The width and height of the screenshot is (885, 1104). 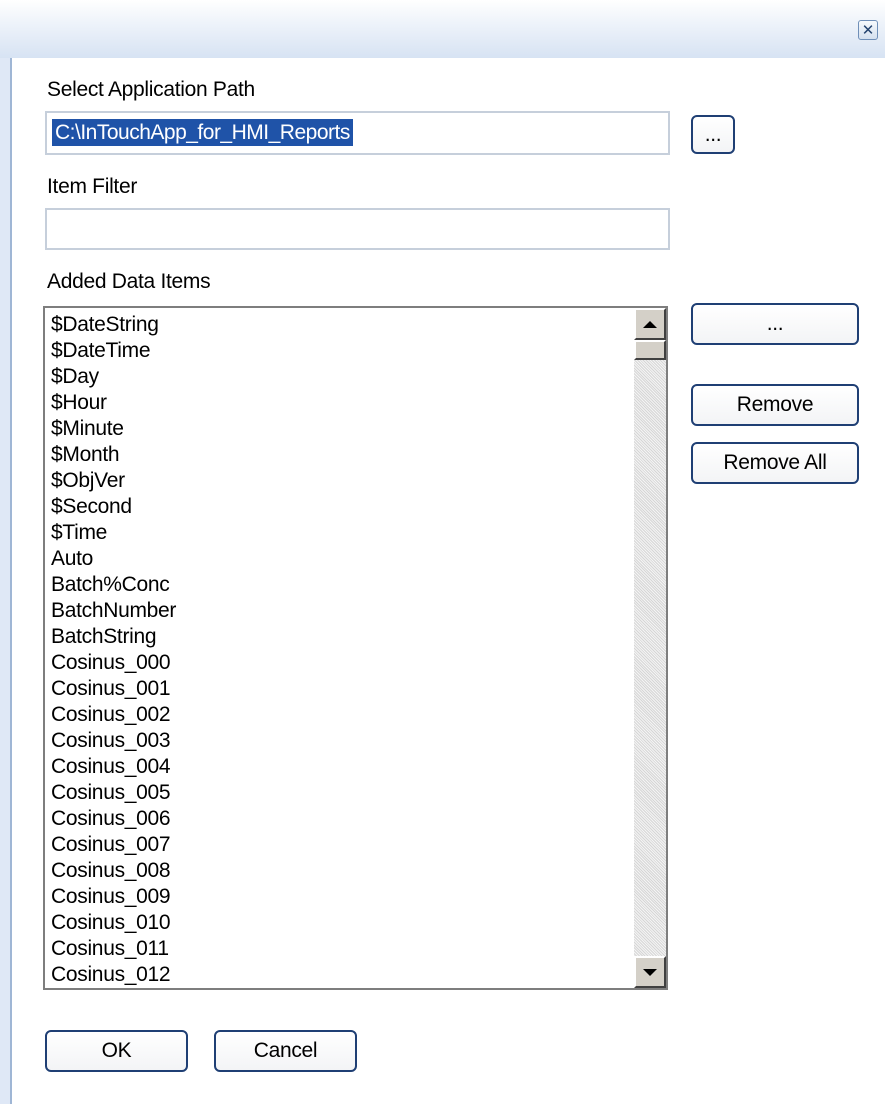 I want to click on list-item: $Month, so click(x=113, y=455).